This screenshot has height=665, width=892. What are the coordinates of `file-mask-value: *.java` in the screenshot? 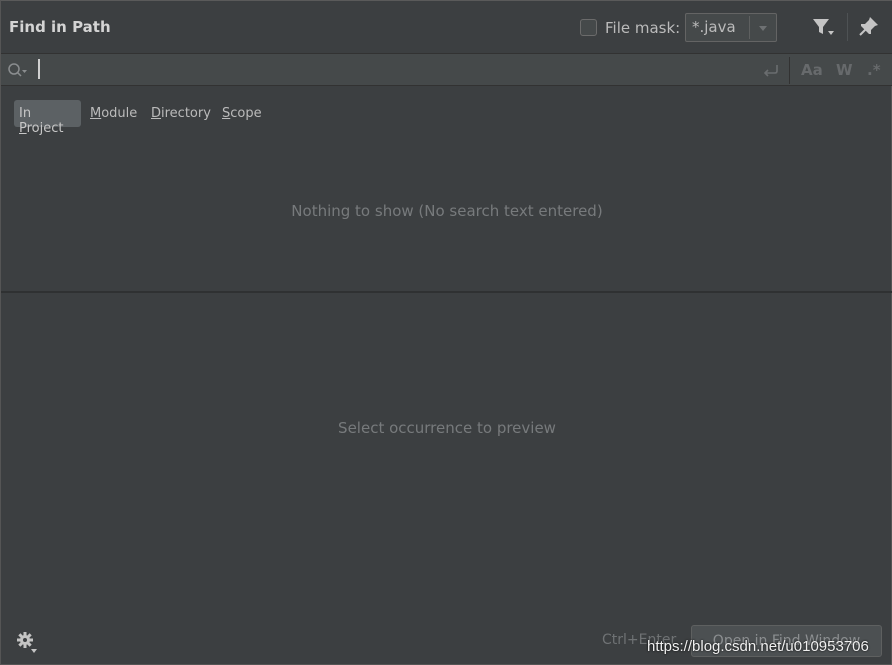 It's located at (714, 27).